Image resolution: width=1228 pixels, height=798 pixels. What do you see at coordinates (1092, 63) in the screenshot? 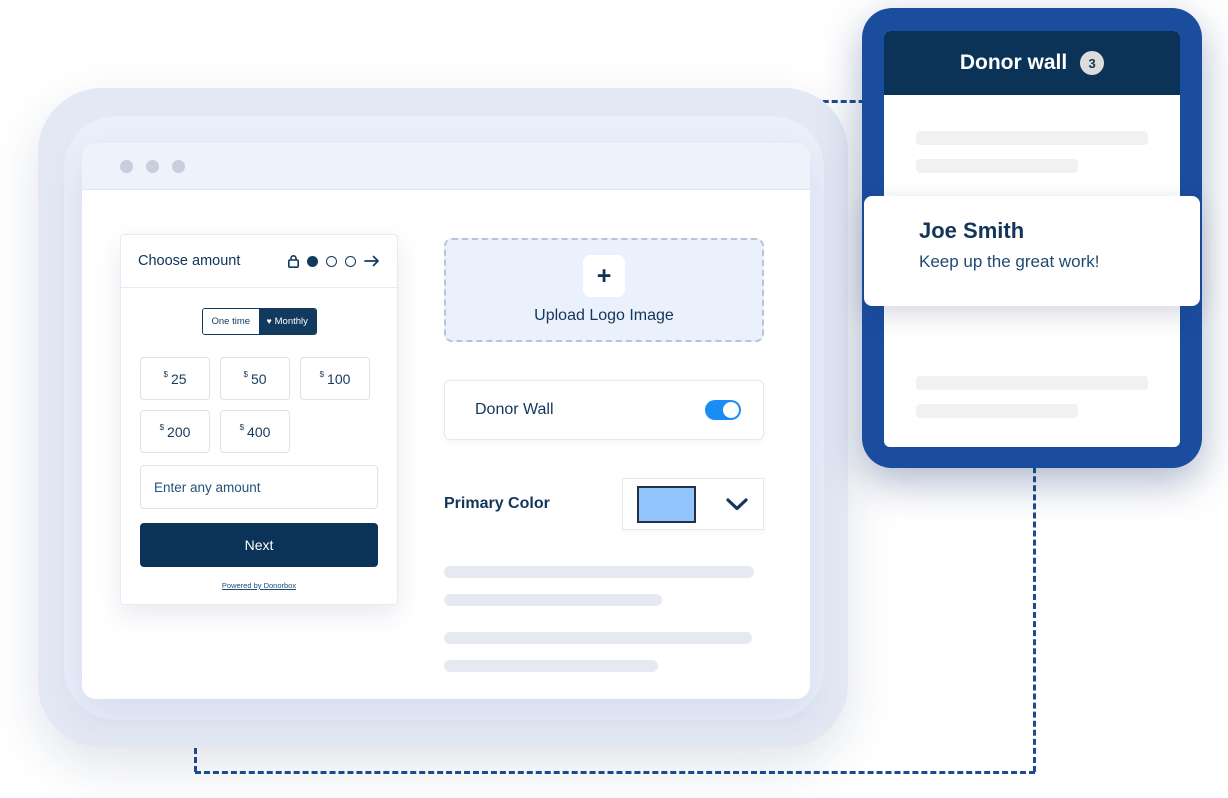
I see `donor-count-badge: 3` at bounding box center [1092, 63].